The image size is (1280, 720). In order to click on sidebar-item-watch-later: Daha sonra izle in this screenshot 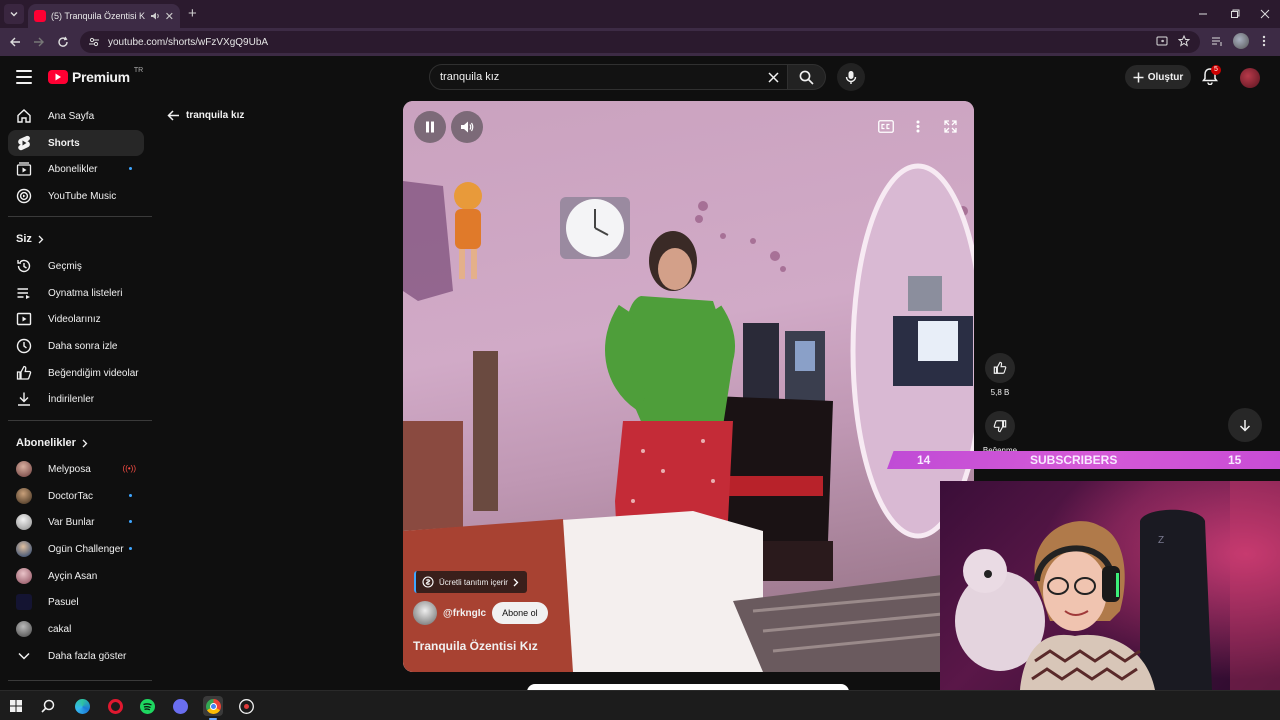, I will do `click(76, 346)`.